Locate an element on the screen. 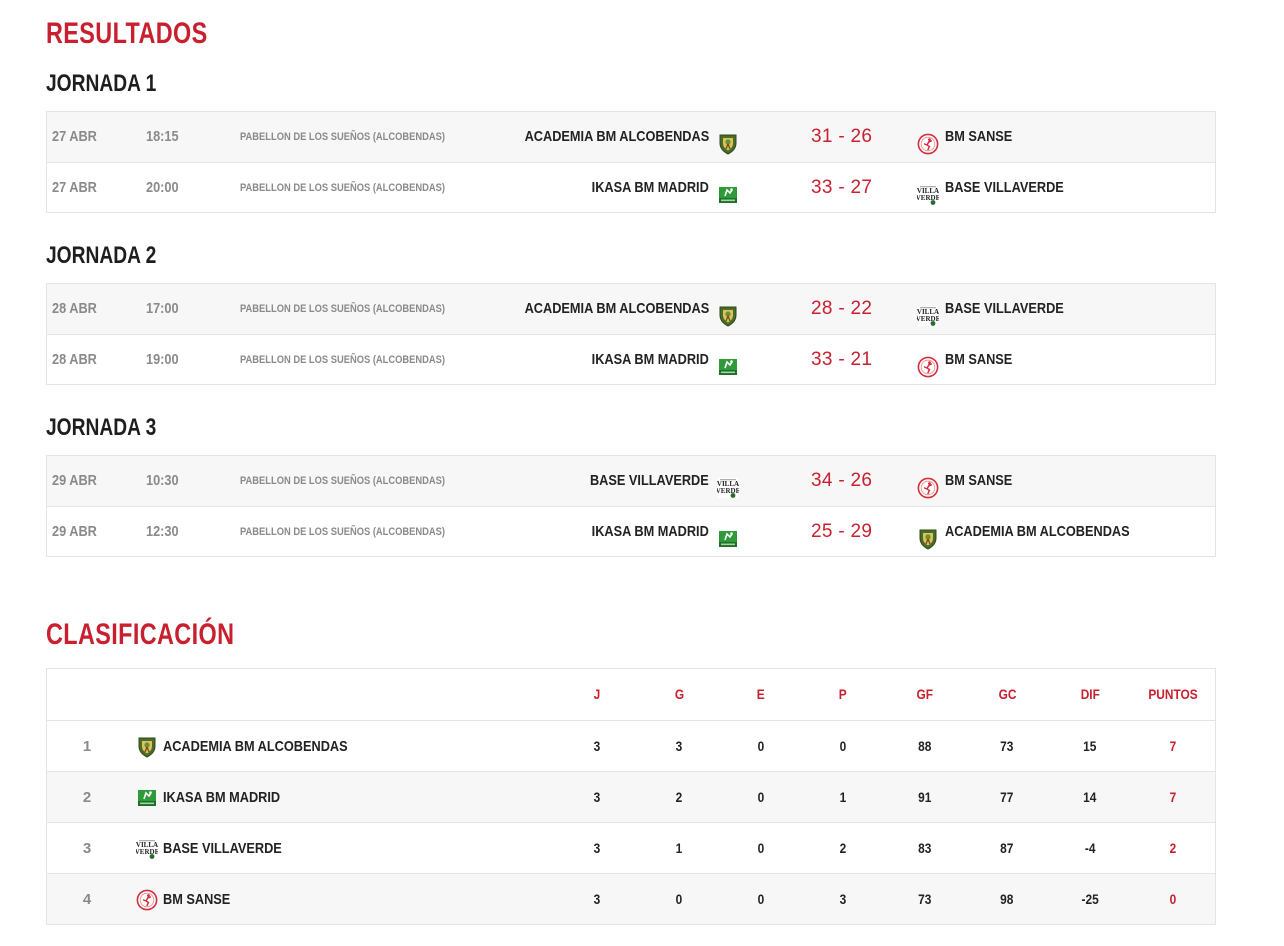 This screenshot has height=946, width=1284. team: IKASA BM MADRID is located at coordinates (218, 797).